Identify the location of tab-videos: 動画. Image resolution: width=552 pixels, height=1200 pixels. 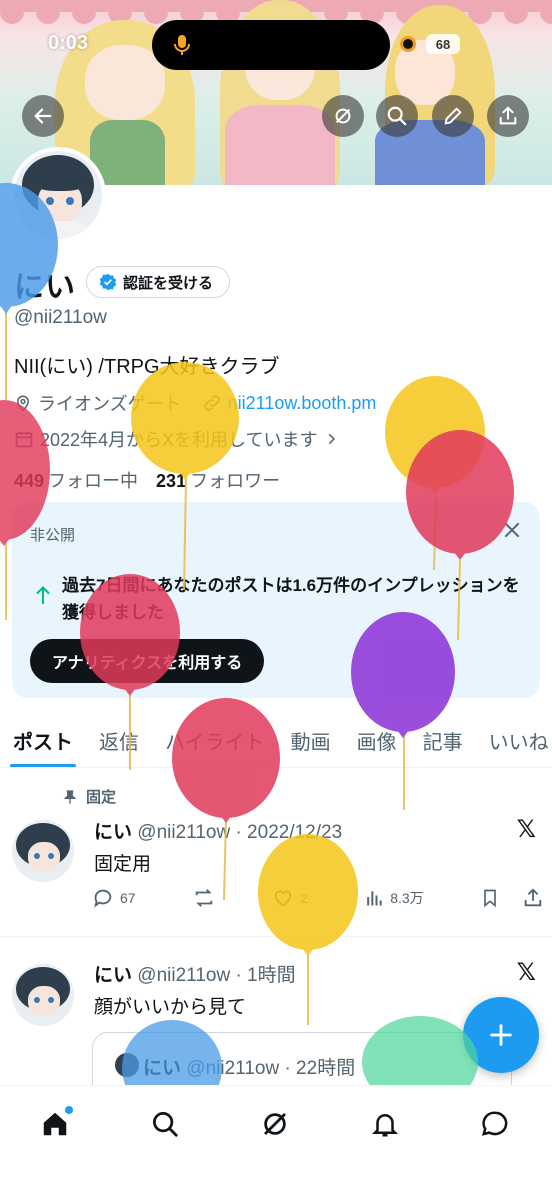
(311, 739).